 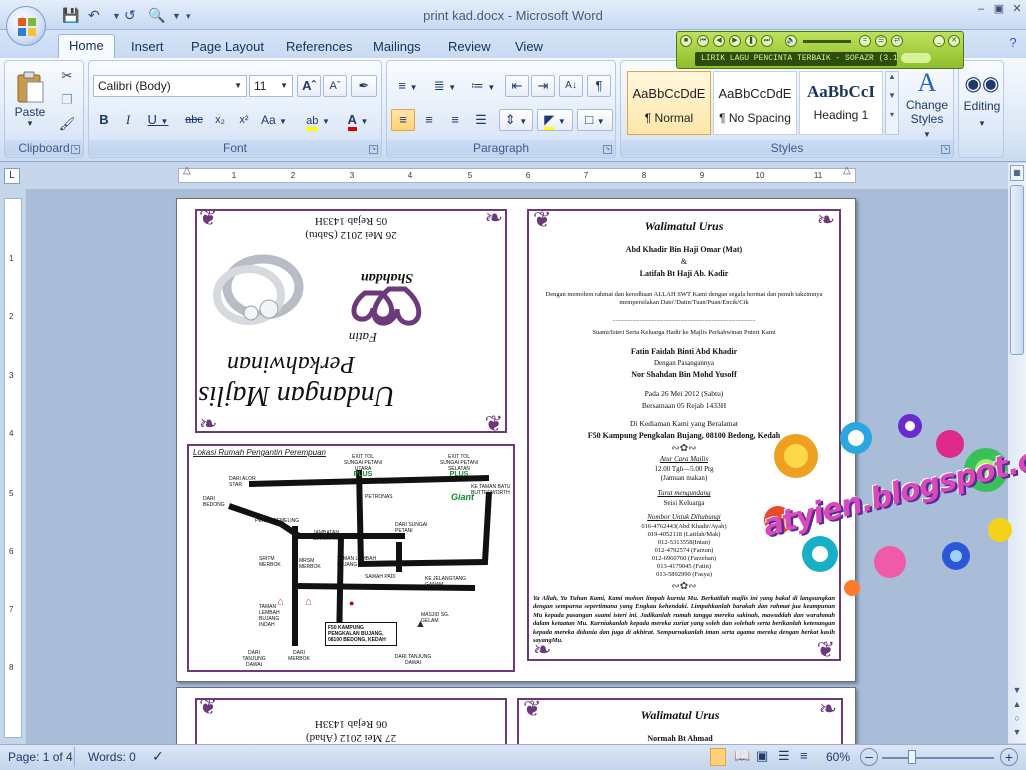 I want to click on strikethrough-button: abc, so click(x=194, y=120).